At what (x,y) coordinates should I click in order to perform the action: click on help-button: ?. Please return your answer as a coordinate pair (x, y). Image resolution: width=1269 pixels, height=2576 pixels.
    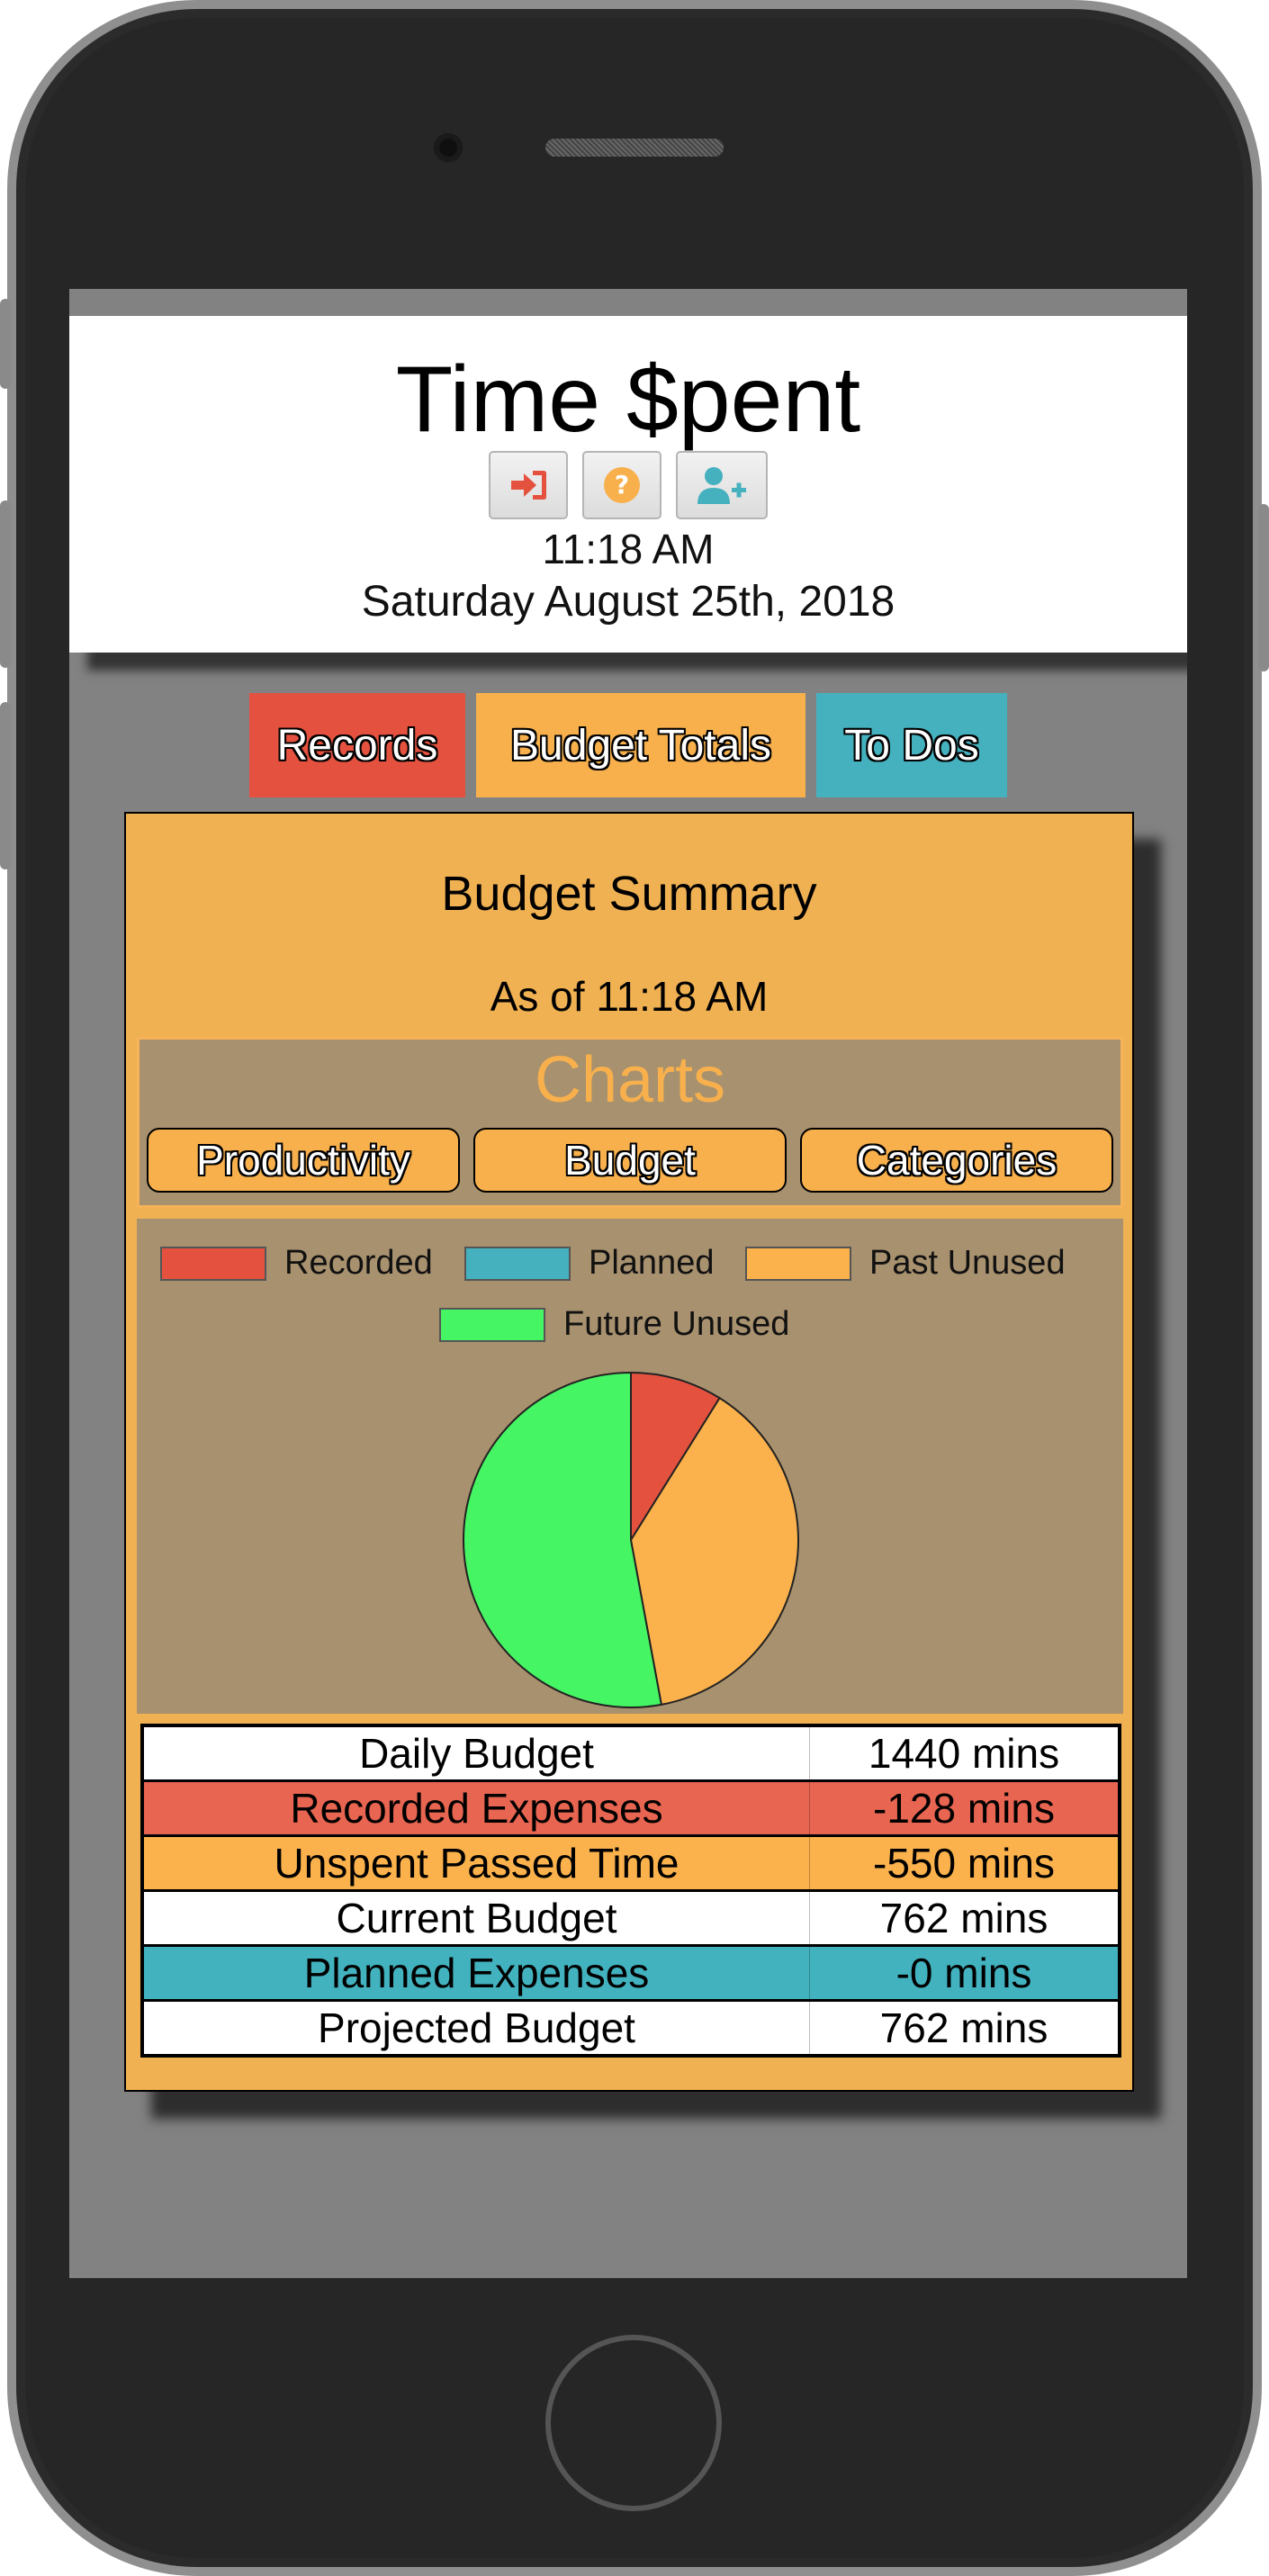
    Looking at the image, I should click on (622, 485).